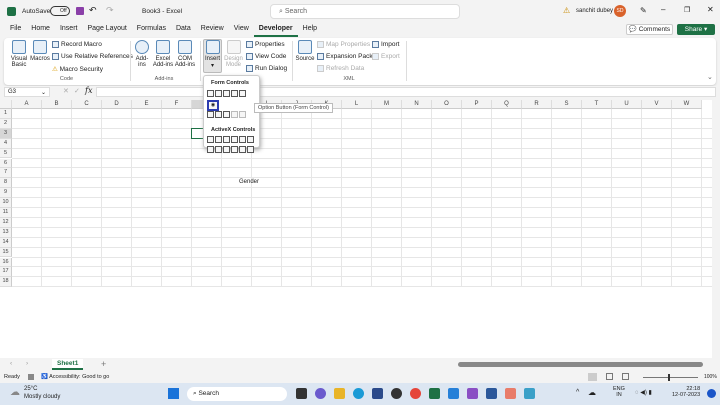 Image resolution: width=720 pixels, height=405 pixels. Describe the element at coordinates (226, 93) in the screenshot. I see `checkbox-control-icon` at that location.